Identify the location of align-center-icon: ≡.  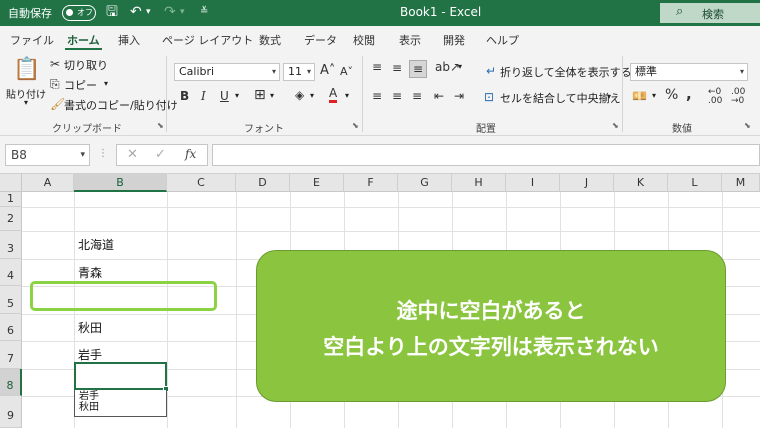
(397, 96).